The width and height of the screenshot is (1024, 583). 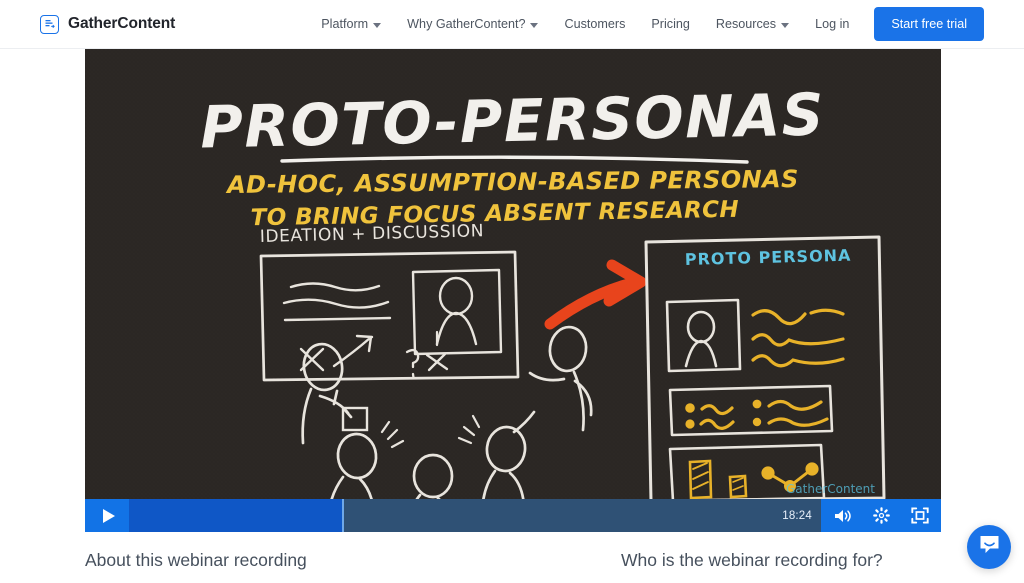 What do you see at coordinates (920, 515) in the screenshot?
I see `fullscreen-icon` at bounding box center [920, 515].